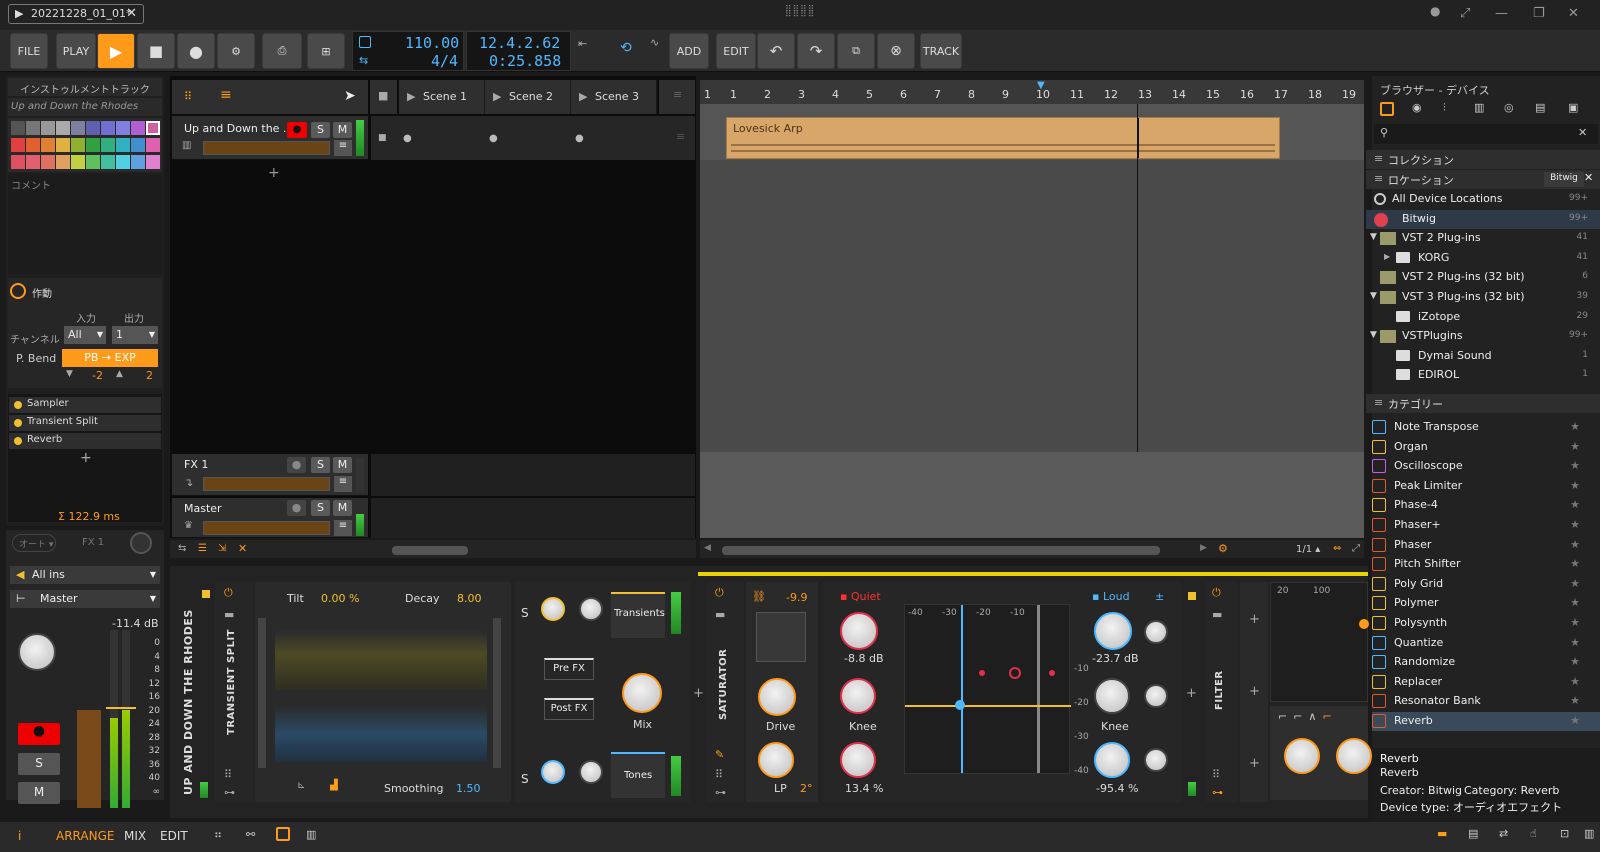 Image resolution: width=1600 pixels, height=852 pixels. I want to click on histogram-icon: ▟, so click(334, 785).